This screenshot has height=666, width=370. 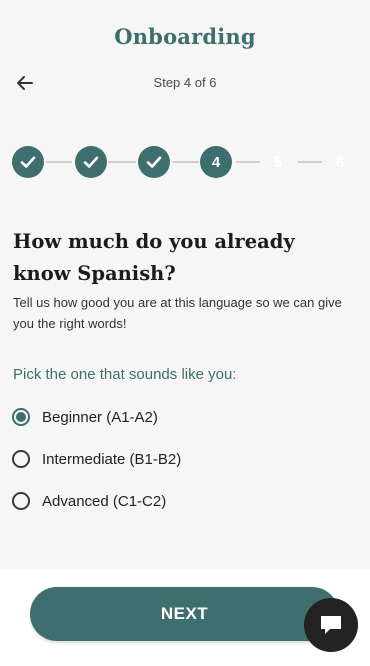 I want to click on next-button: NEXT, so click(x=184, y=614).